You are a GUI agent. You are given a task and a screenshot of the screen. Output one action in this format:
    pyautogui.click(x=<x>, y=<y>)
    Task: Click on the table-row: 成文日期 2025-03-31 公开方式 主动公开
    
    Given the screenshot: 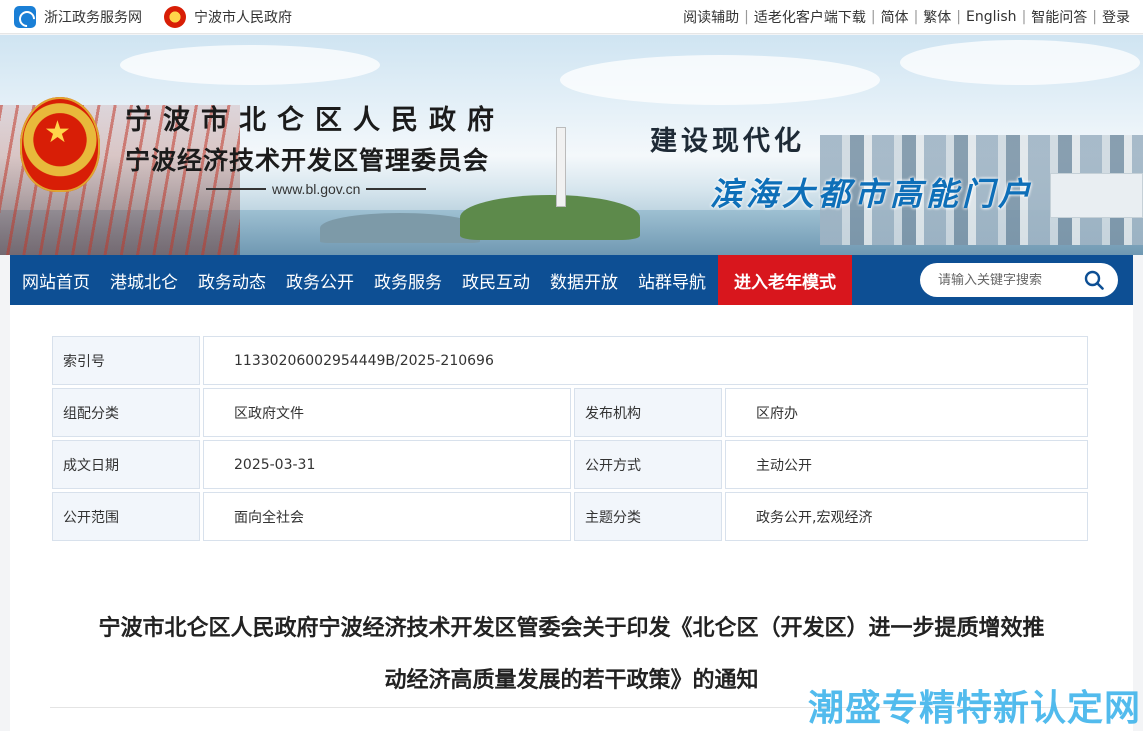 What is the action you would take?
    pyautogui.click(x=570, y=464)
    